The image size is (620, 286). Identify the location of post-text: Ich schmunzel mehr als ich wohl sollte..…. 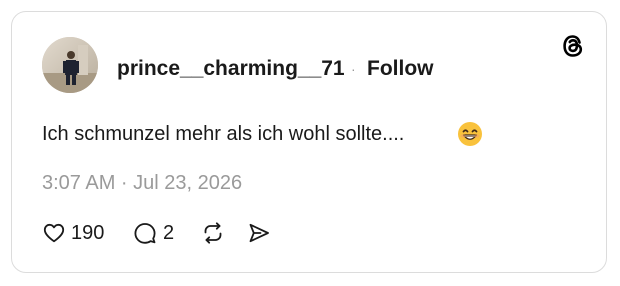
(223, 134).